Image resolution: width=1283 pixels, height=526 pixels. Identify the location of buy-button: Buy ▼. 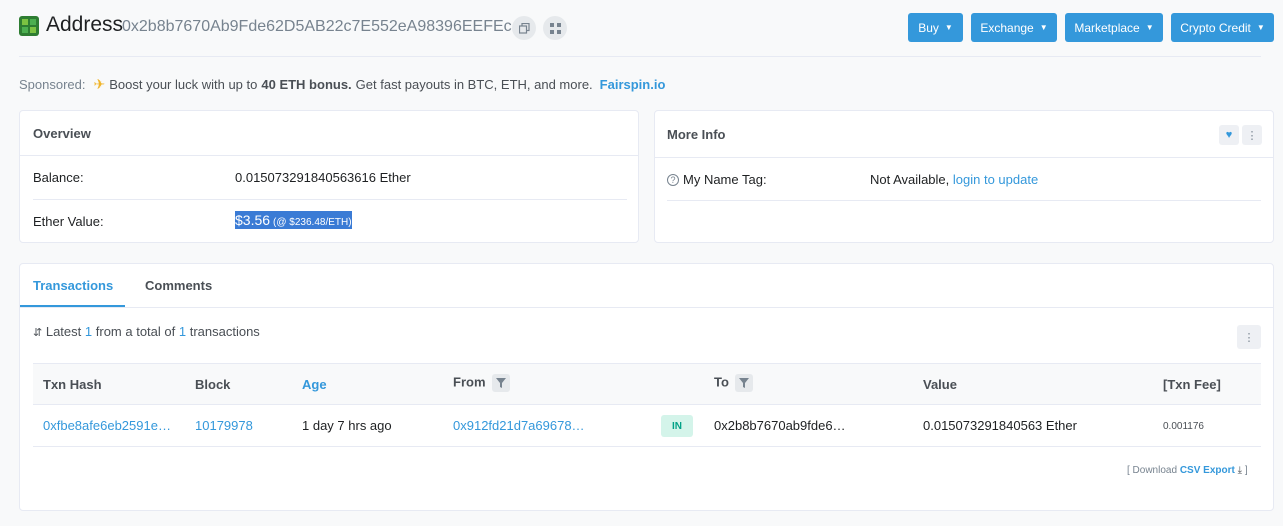
(935, 27).